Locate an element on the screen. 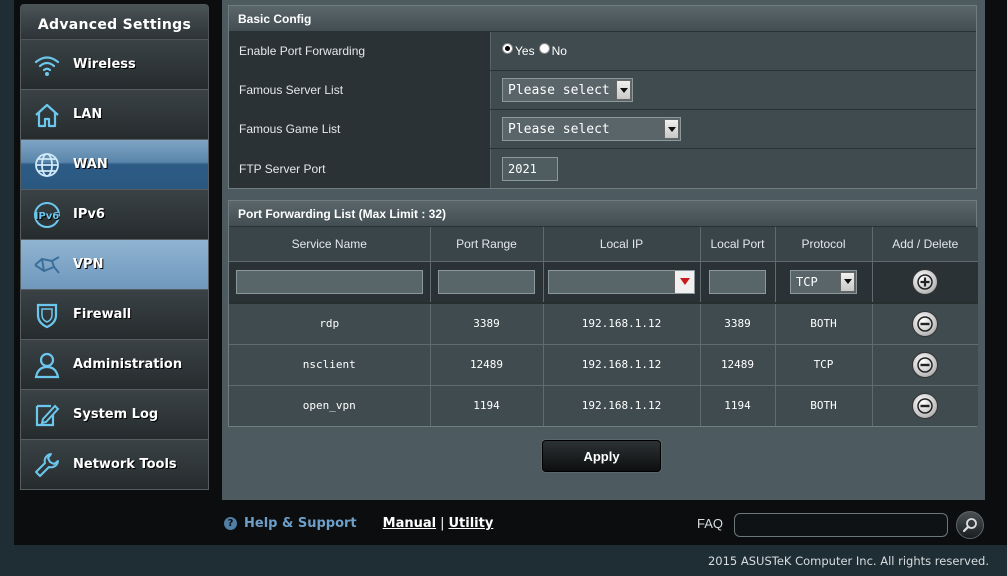 This screenshot has width=1007, height=576. sidebar-item-lan: LAN is located at coordinates (114, 115).